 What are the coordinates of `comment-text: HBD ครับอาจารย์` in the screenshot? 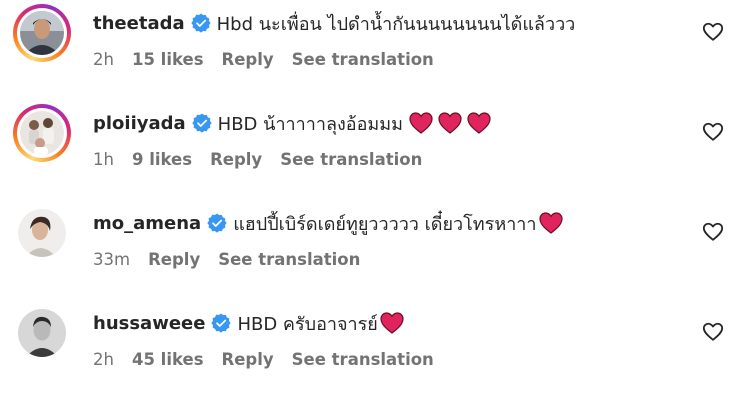 It's located at (307, 324).